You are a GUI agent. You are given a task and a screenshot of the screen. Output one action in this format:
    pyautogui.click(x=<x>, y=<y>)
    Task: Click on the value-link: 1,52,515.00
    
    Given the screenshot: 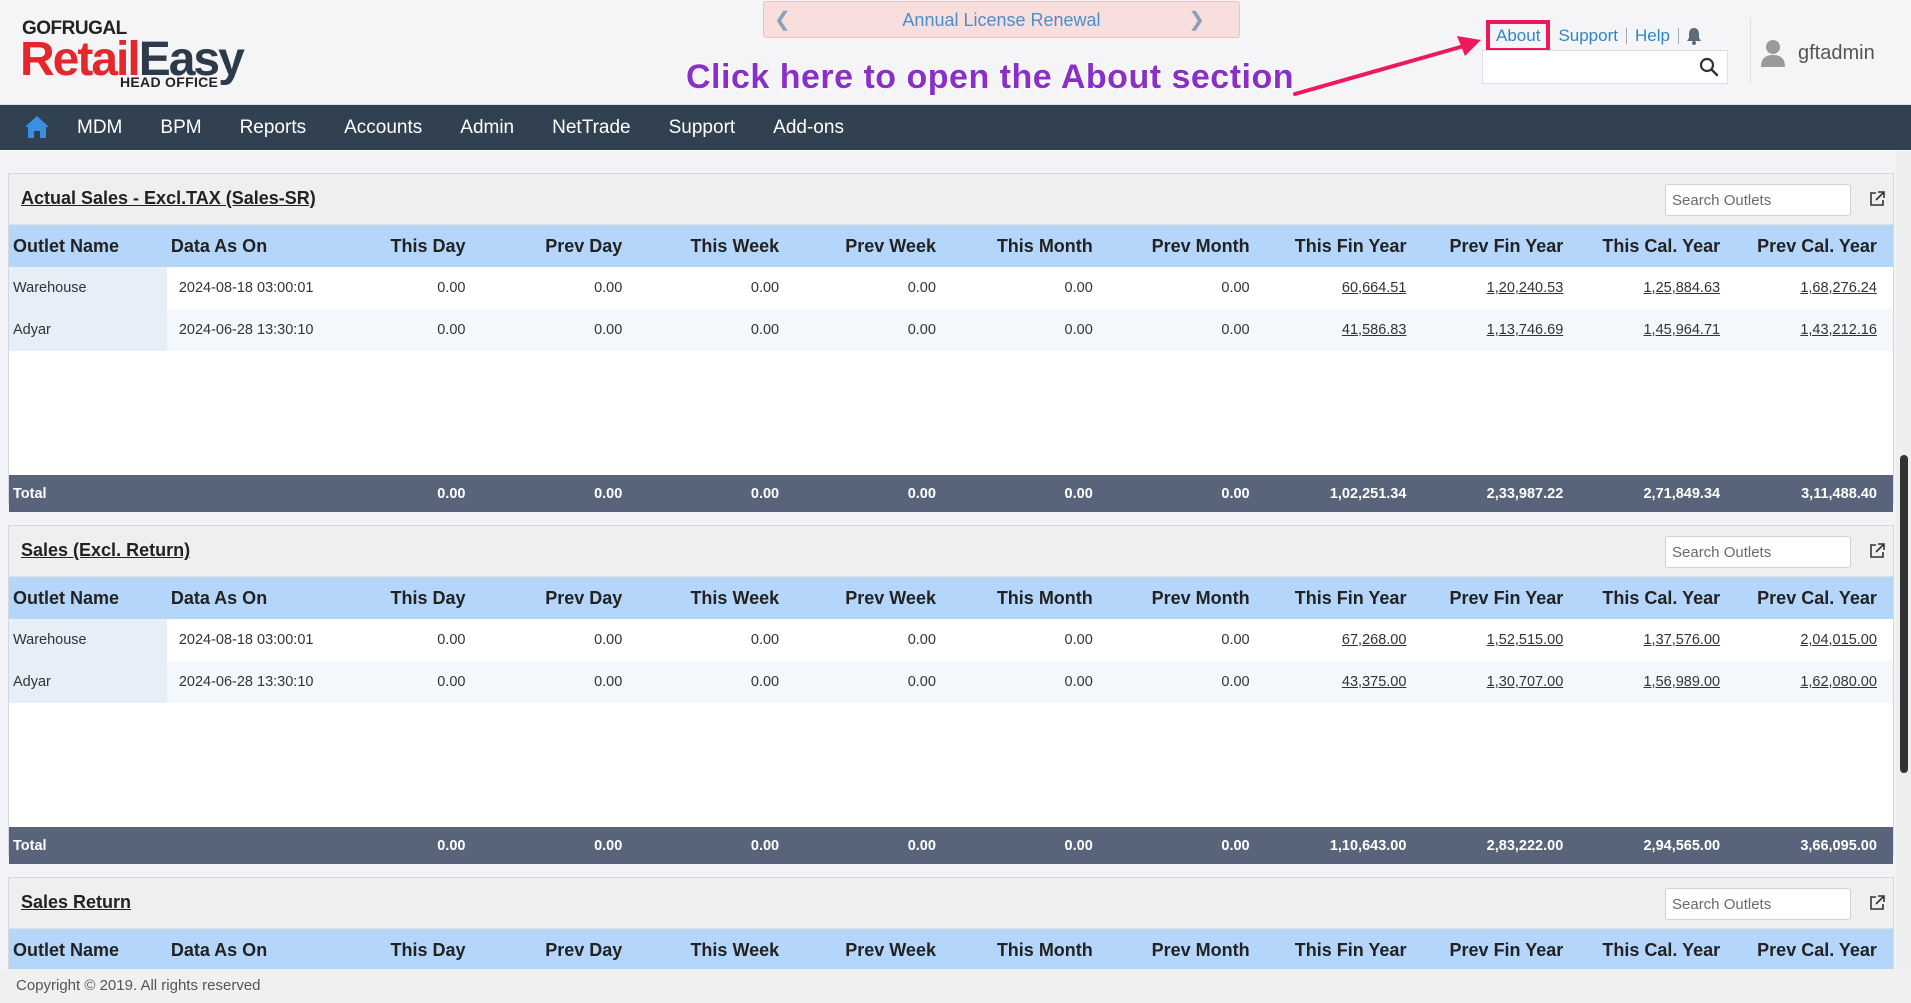 What is the action you would take?
    pyautogui.click(x=1500, y=640)
    